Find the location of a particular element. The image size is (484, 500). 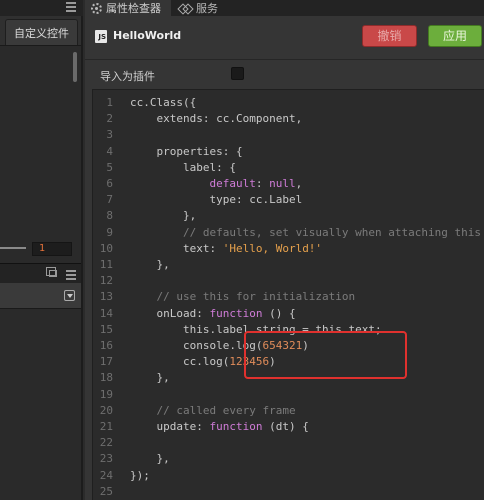

line-number: 22 is located at coordinates (106, 443).